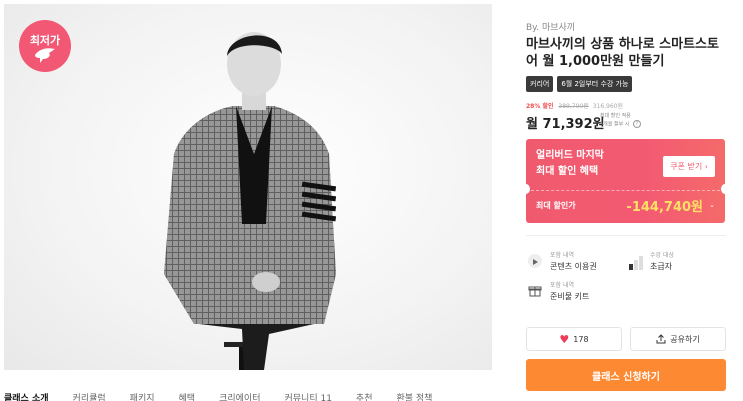  Describe the element at coordinates (239, 396) in the screenshot. I see `tab-creator: 크리에이터` at that location.